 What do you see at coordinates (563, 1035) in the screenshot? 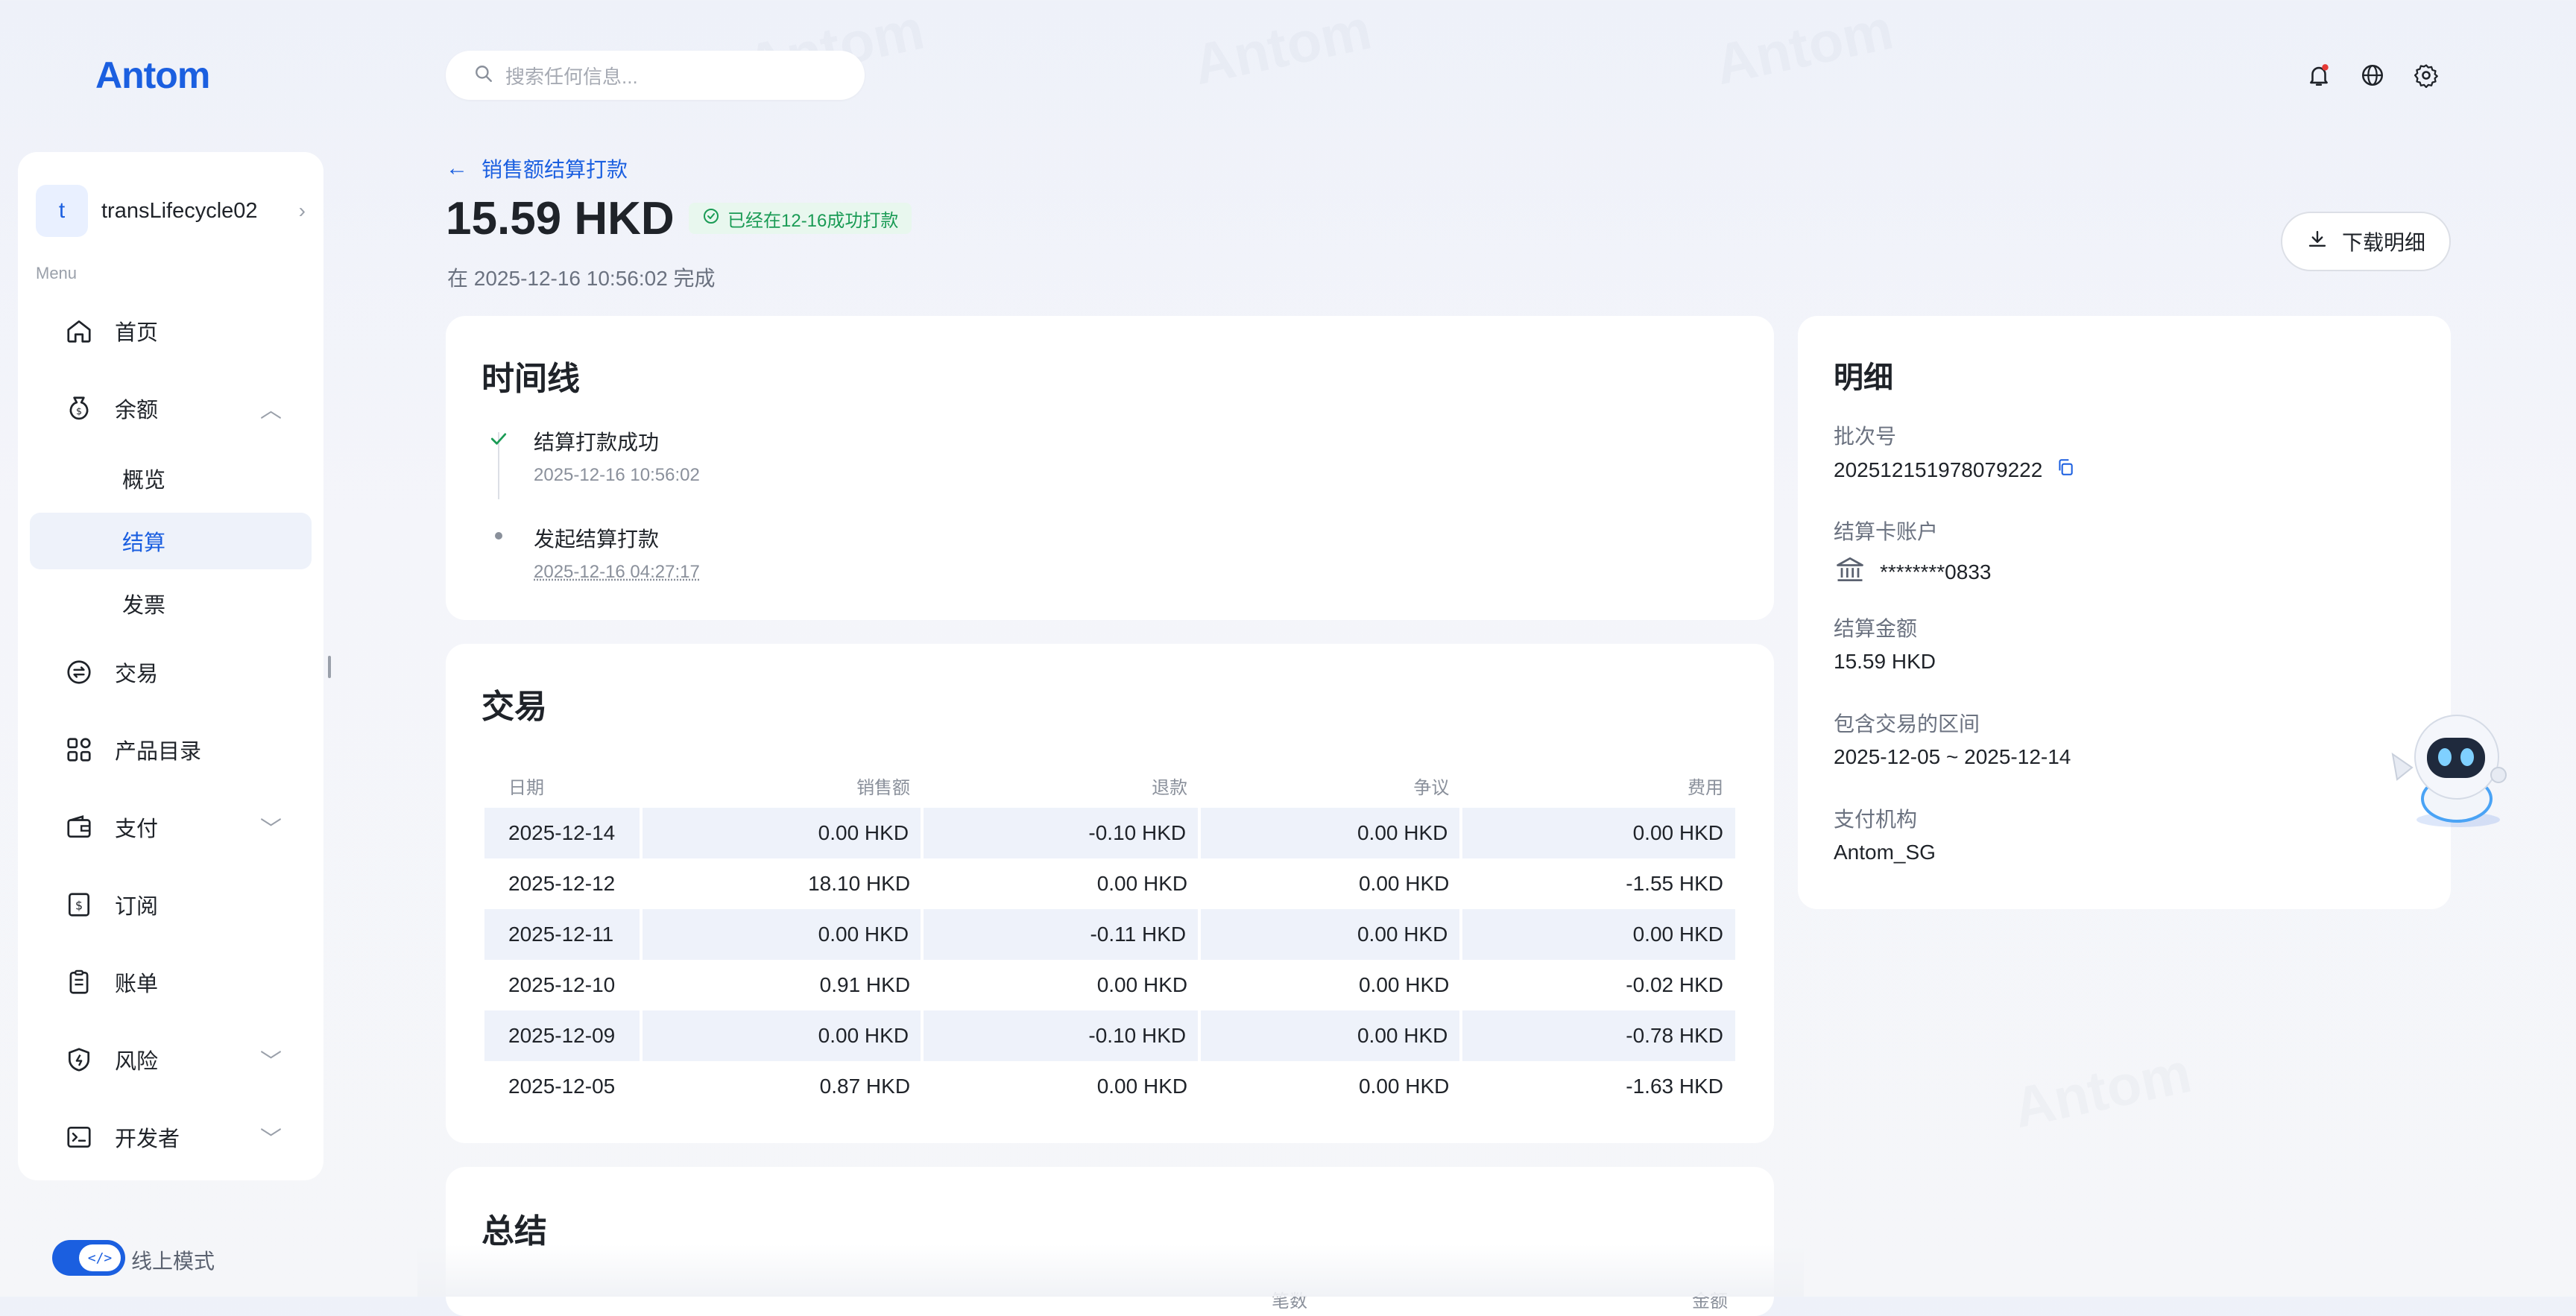
I see `table-cell: 2025-12-09` at bounding box center [563, 1035].